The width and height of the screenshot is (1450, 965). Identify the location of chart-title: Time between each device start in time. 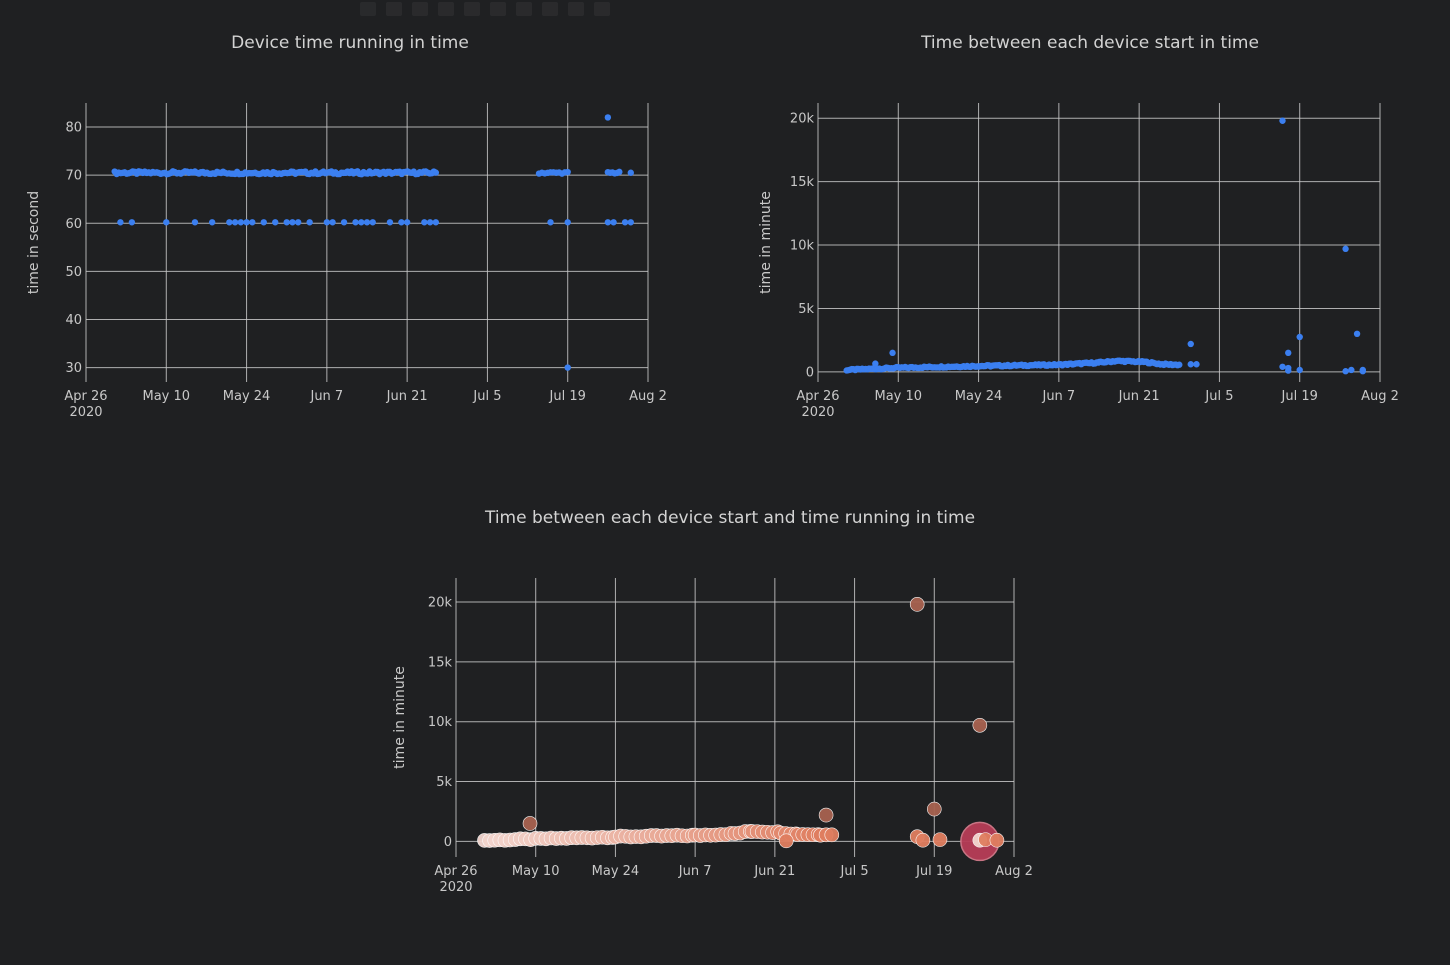
(1090, 43).